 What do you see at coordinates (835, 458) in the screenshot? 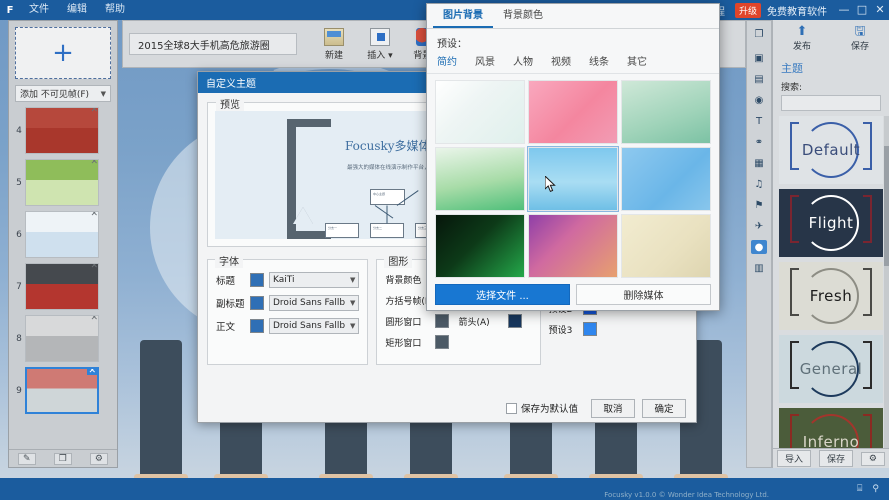
I see `save-theme-button: 保存` at bounding box center [835, 458].